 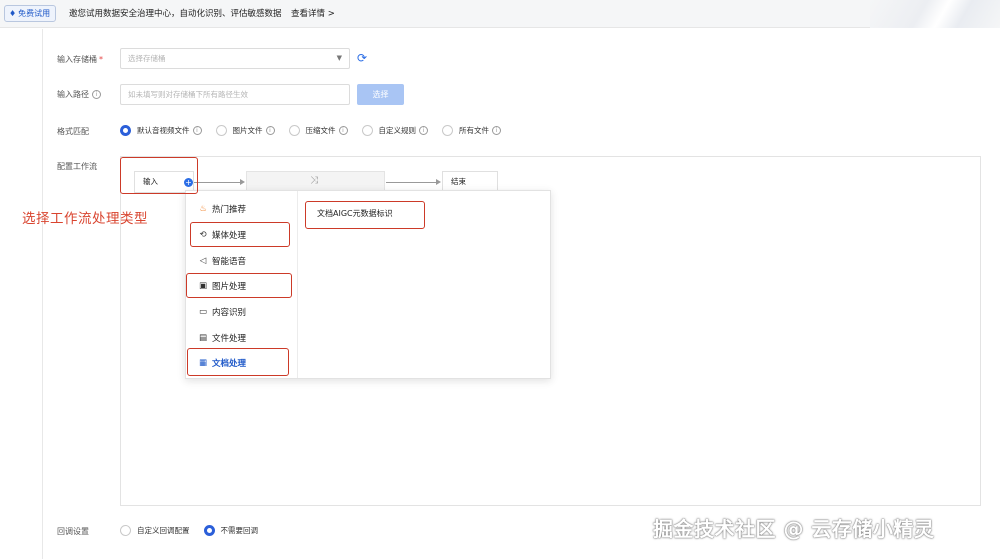 I want to click on format-option-label: 默认音视频文件, so click(x=163, y=130).